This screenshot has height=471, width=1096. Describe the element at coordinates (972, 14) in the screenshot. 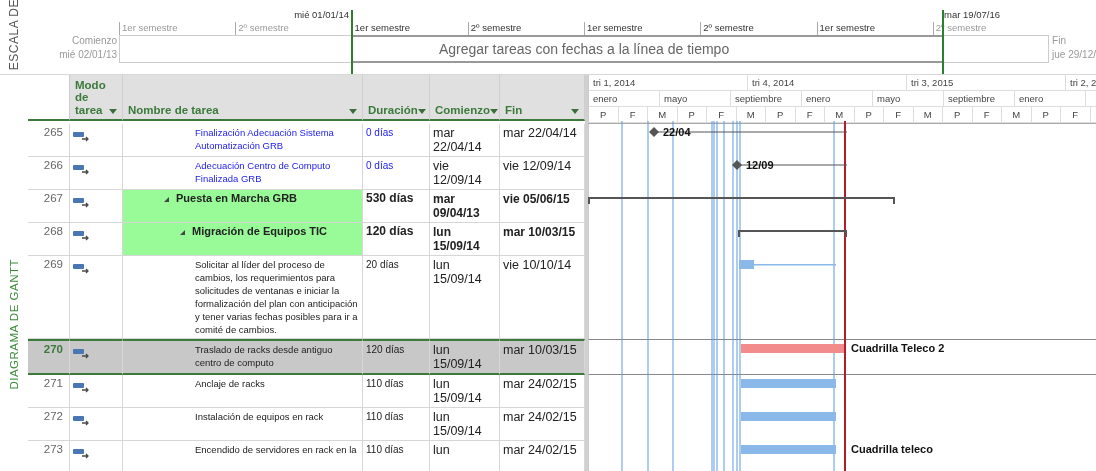

I see `date-marker-label: mar 19/07/16` at that location.